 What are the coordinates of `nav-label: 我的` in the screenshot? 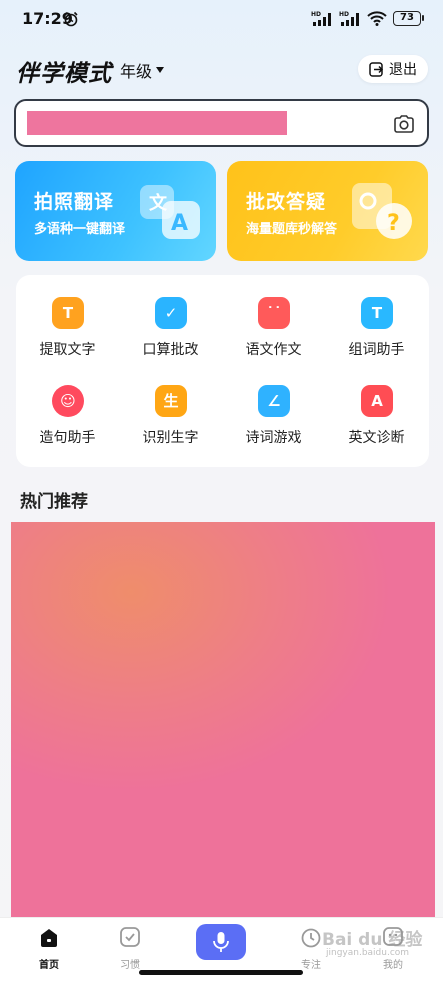 It's located at (393, 965).